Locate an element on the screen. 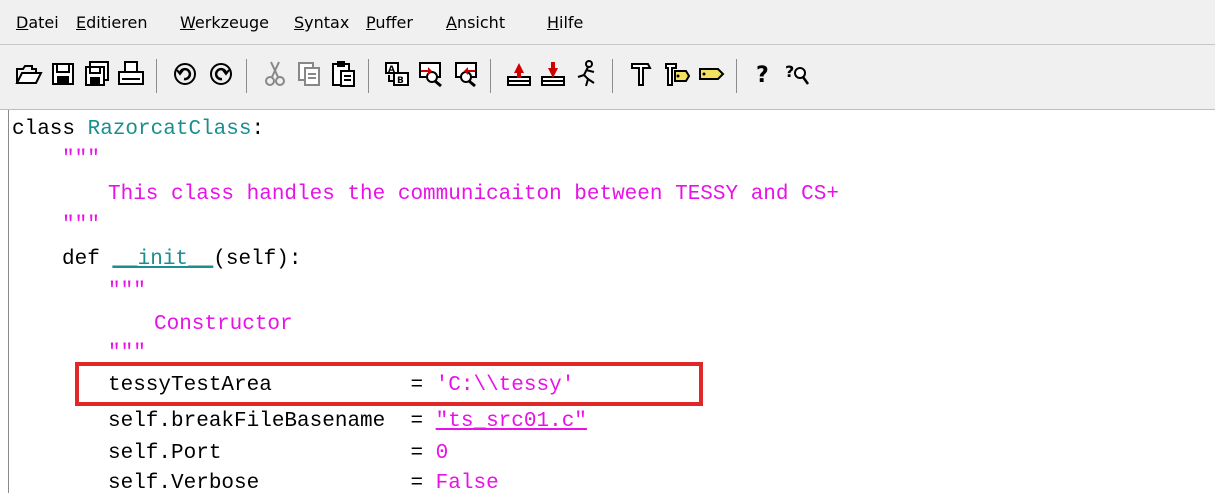 The image size is (1215, 496). save-icon is located at coordinates (63, 74).